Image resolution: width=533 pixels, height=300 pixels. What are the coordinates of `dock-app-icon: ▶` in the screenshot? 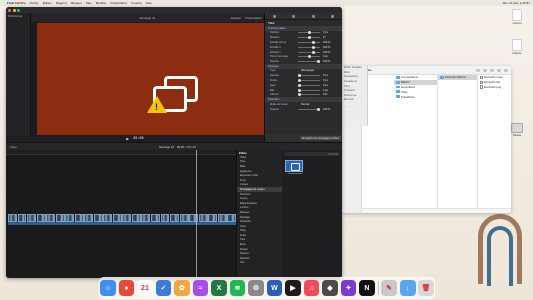 It's located at (293, 288).